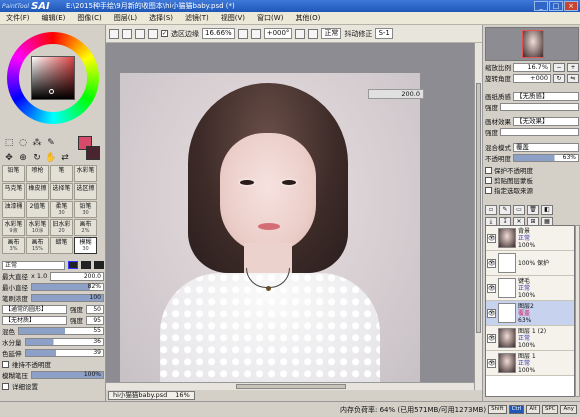 This screenshot has height=417, width=580. I want to click on brush-slot: 画布 15%, so click(37, 245).